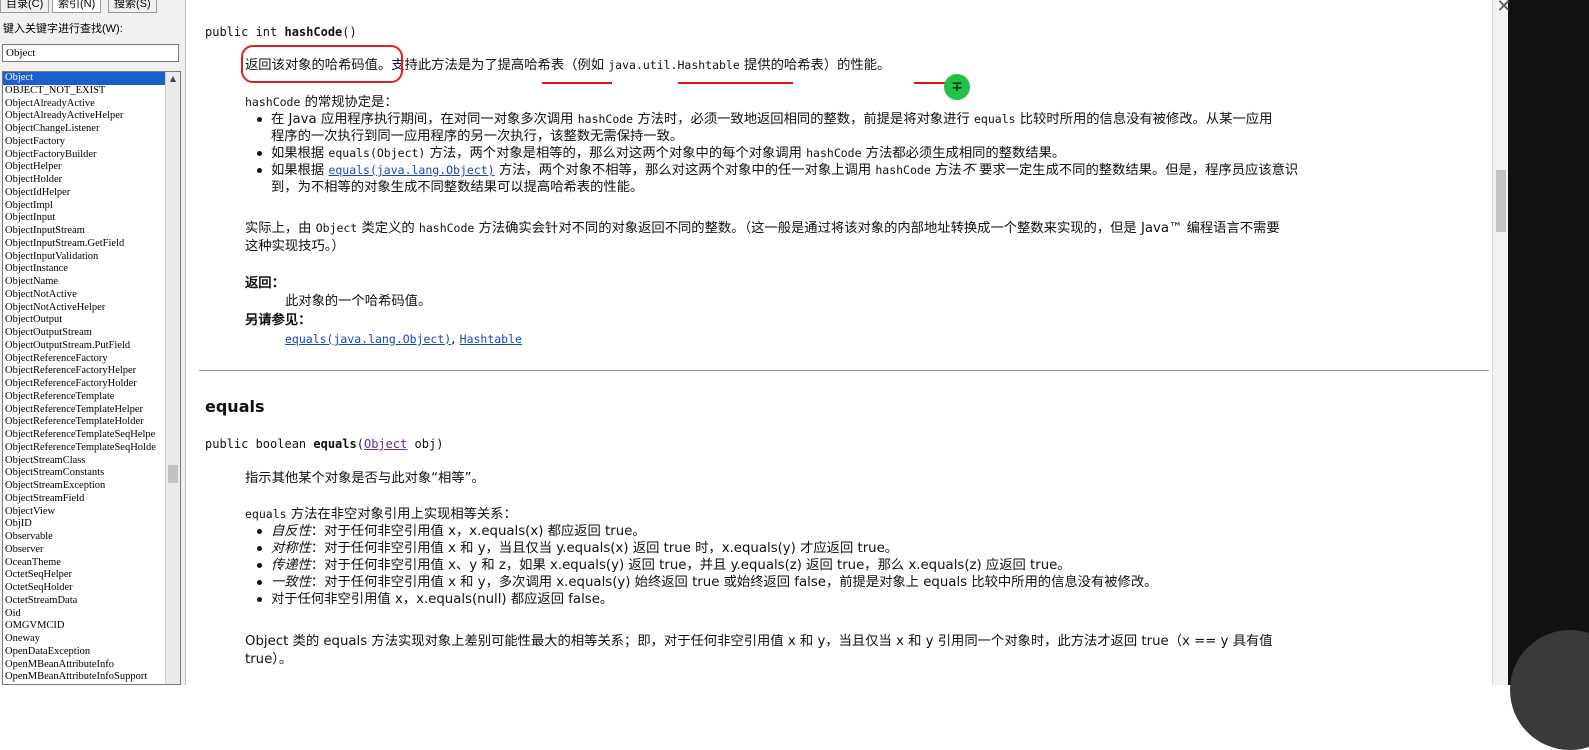  Describe the element at coordinates (84, 614) in the screenshot. I see `index-list-item: Oid` at that location.